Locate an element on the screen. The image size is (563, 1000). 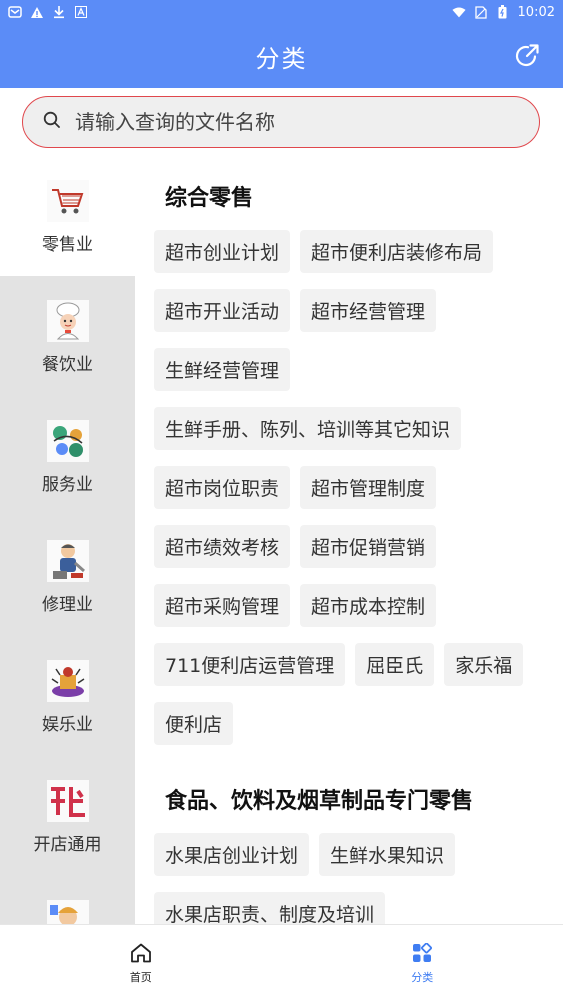
a-icon is located at coordinates (81, 12).